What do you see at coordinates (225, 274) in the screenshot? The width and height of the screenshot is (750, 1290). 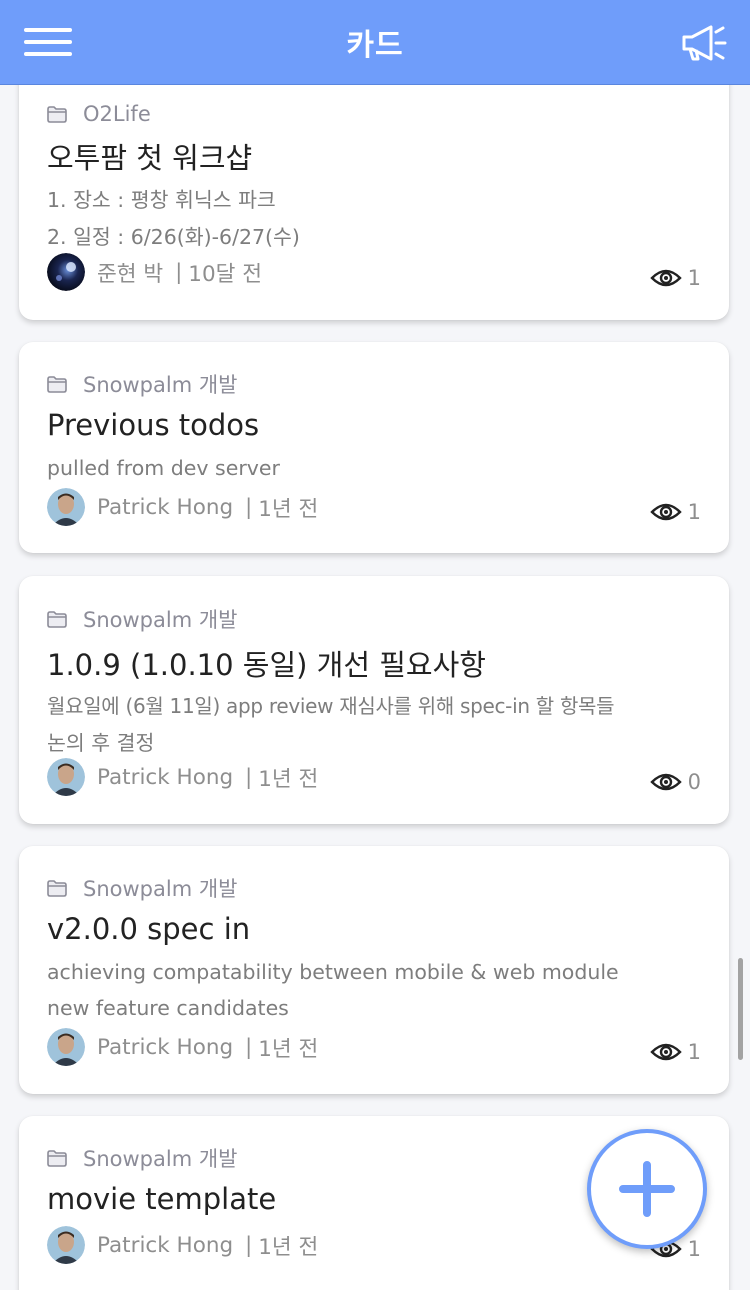 I see `time-ago: 10달 전` at bounding box center [225, 274].